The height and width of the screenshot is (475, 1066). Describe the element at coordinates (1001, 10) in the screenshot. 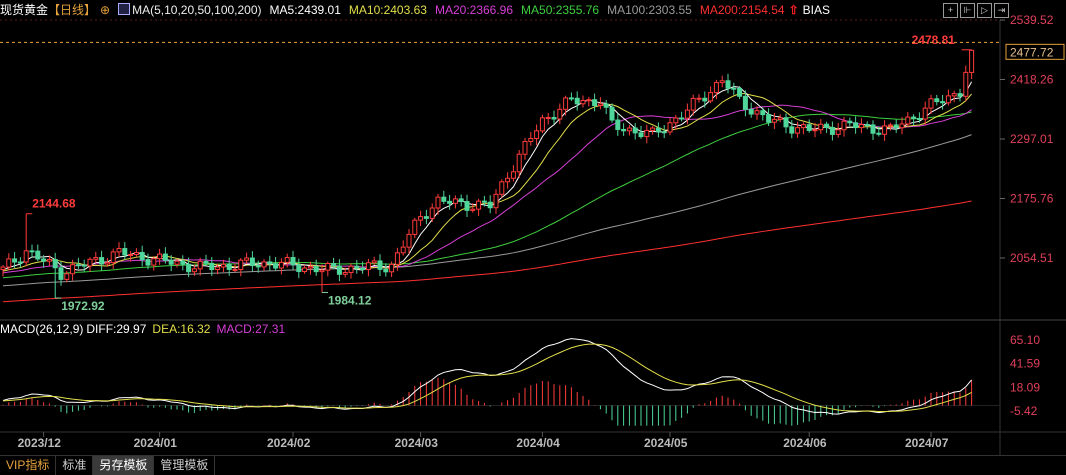

I see `exit-icon: ⇥` at that location.